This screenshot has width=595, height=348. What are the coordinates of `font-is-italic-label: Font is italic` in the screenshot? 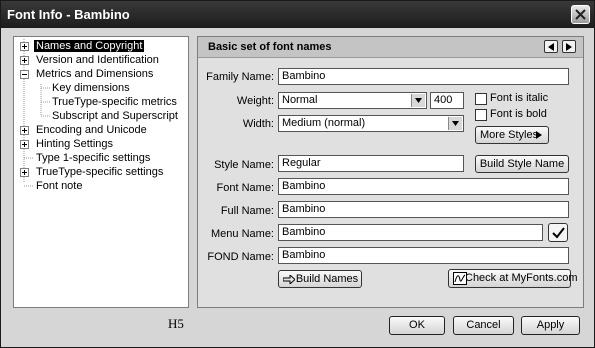 It's located at (519, 98).